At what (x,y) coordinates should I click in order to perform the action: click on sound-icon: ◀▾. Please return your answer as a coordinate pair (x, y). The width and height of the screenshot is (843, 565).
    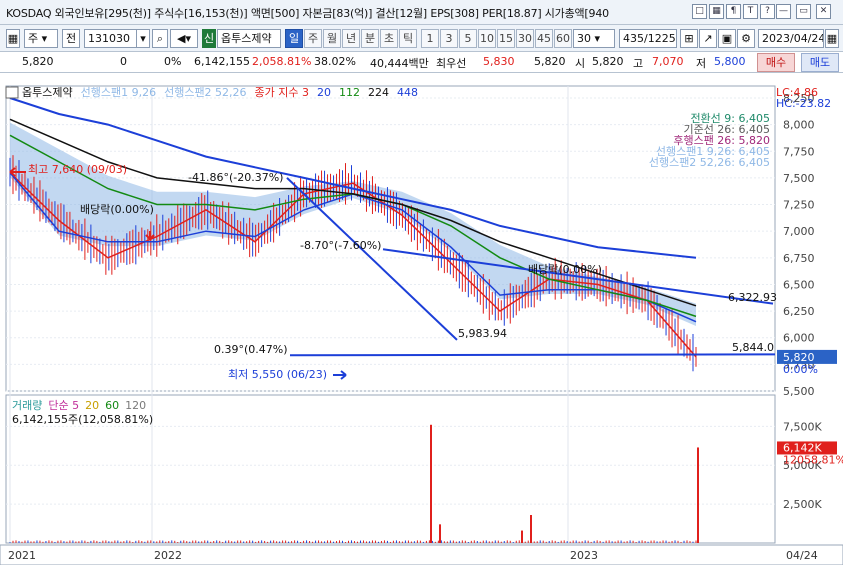
    Looking at the image, I should click on (184, 38).